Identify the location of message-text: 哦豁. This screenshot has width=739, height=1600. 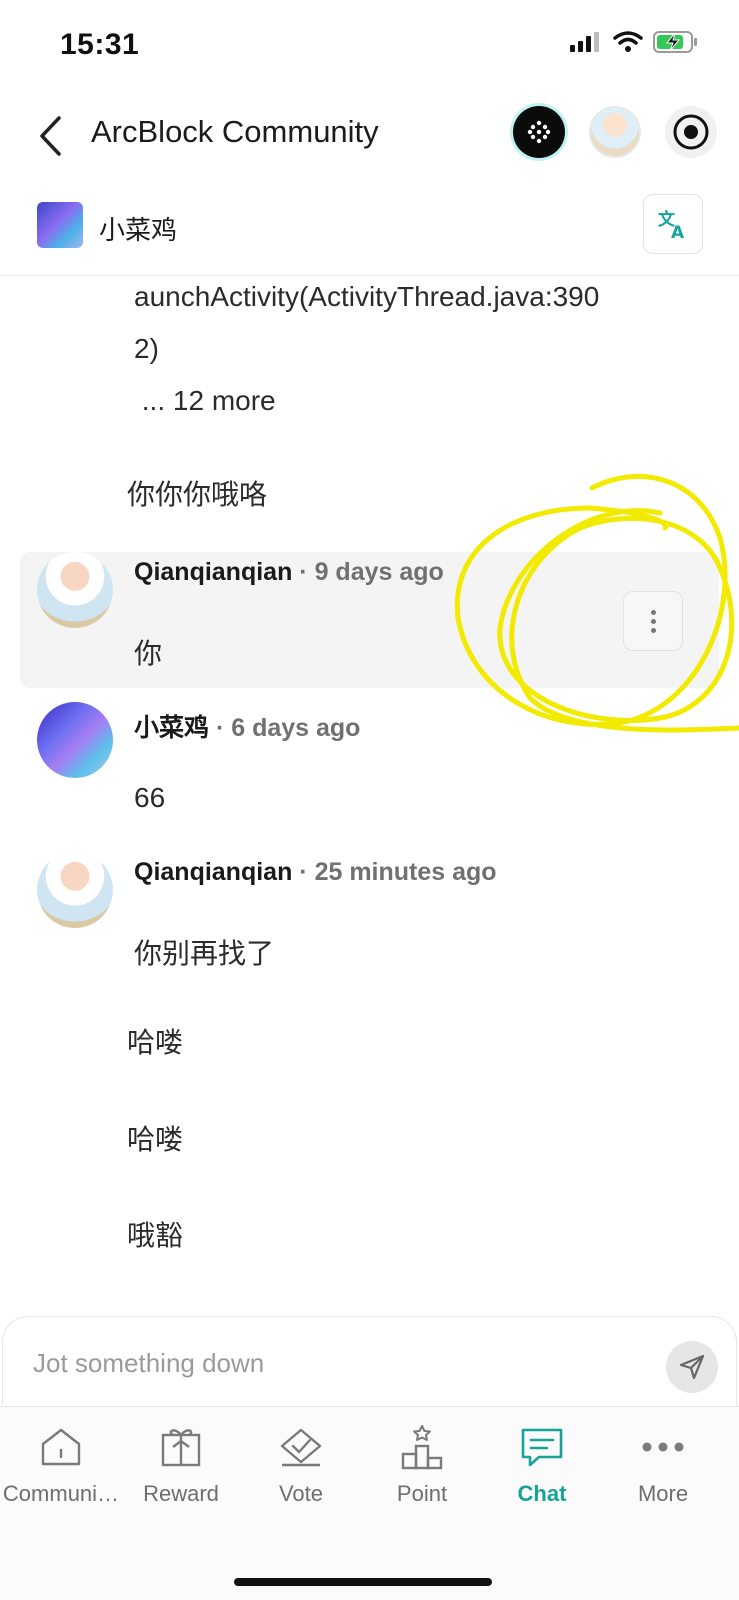
(155, 1235).